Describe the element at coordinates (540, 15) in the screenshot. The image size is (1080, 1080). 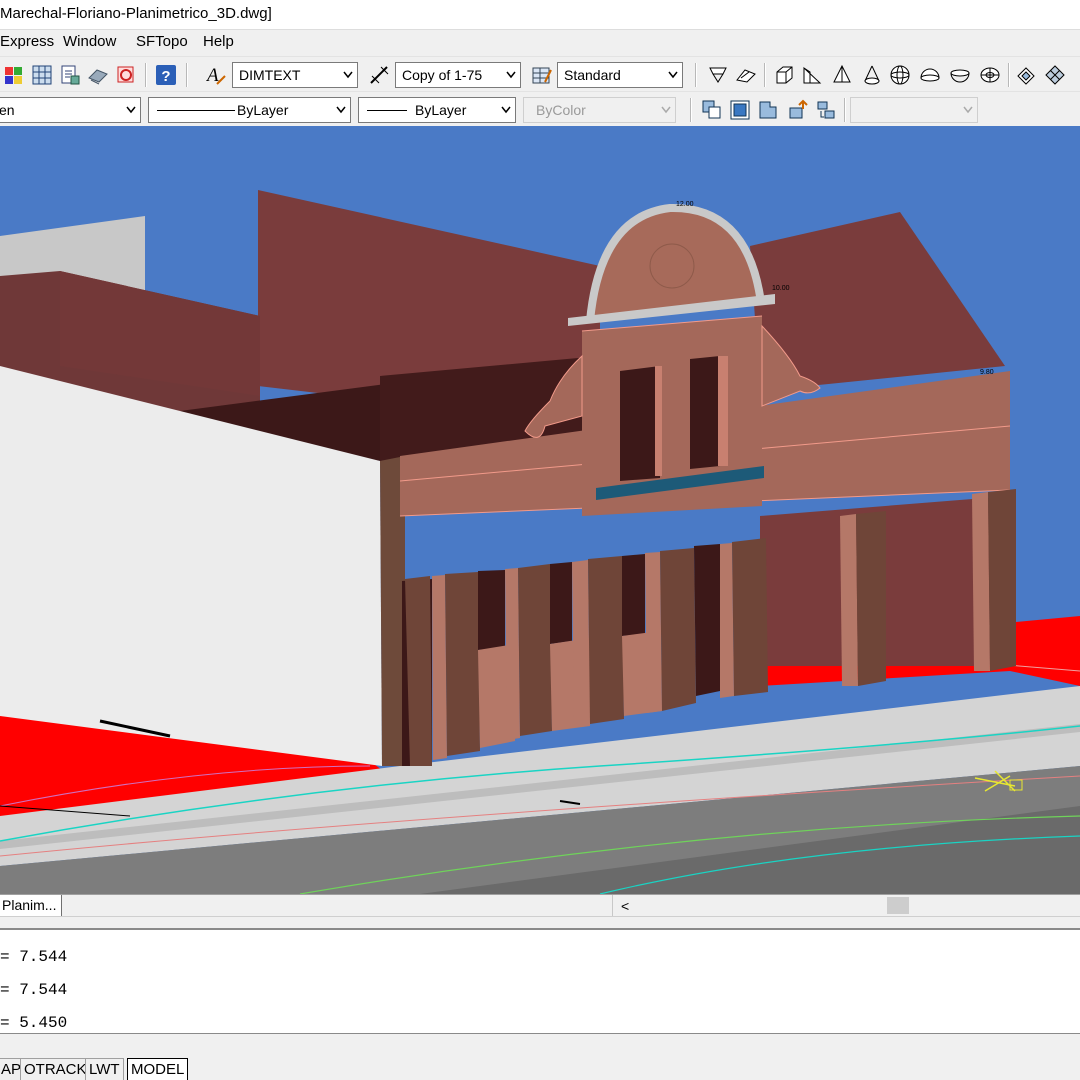
I see `title-bar: Marechal-Floriano-Planimetrico_3D.dwg]` at that location.